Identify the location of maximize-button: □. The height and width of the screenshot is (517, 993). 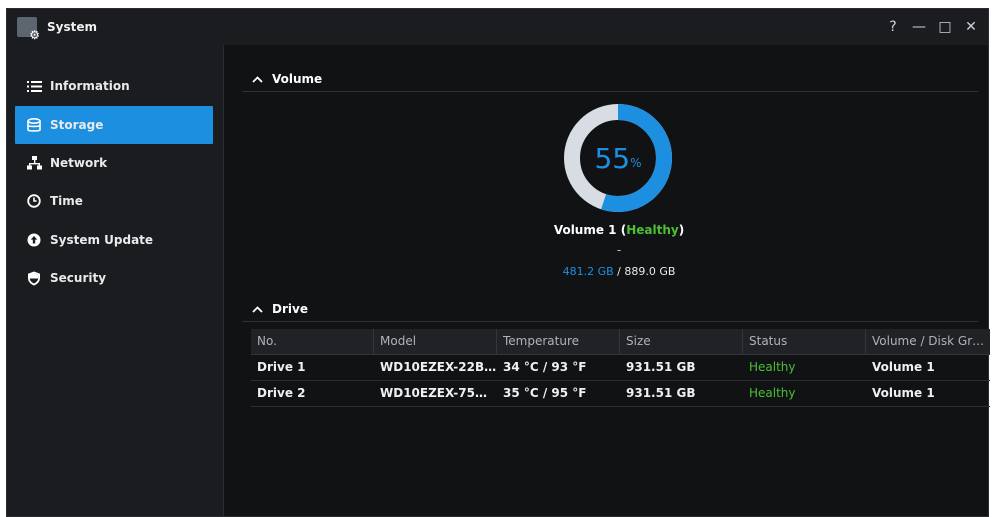
(945, 27).